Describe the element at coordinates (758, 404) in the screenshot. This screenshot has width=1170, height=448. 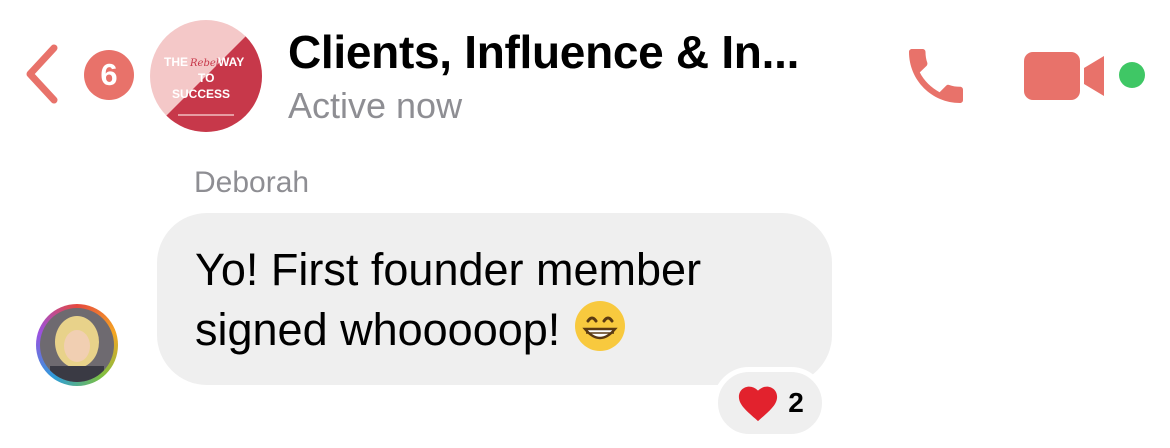
I see `heart-icon` at that location.